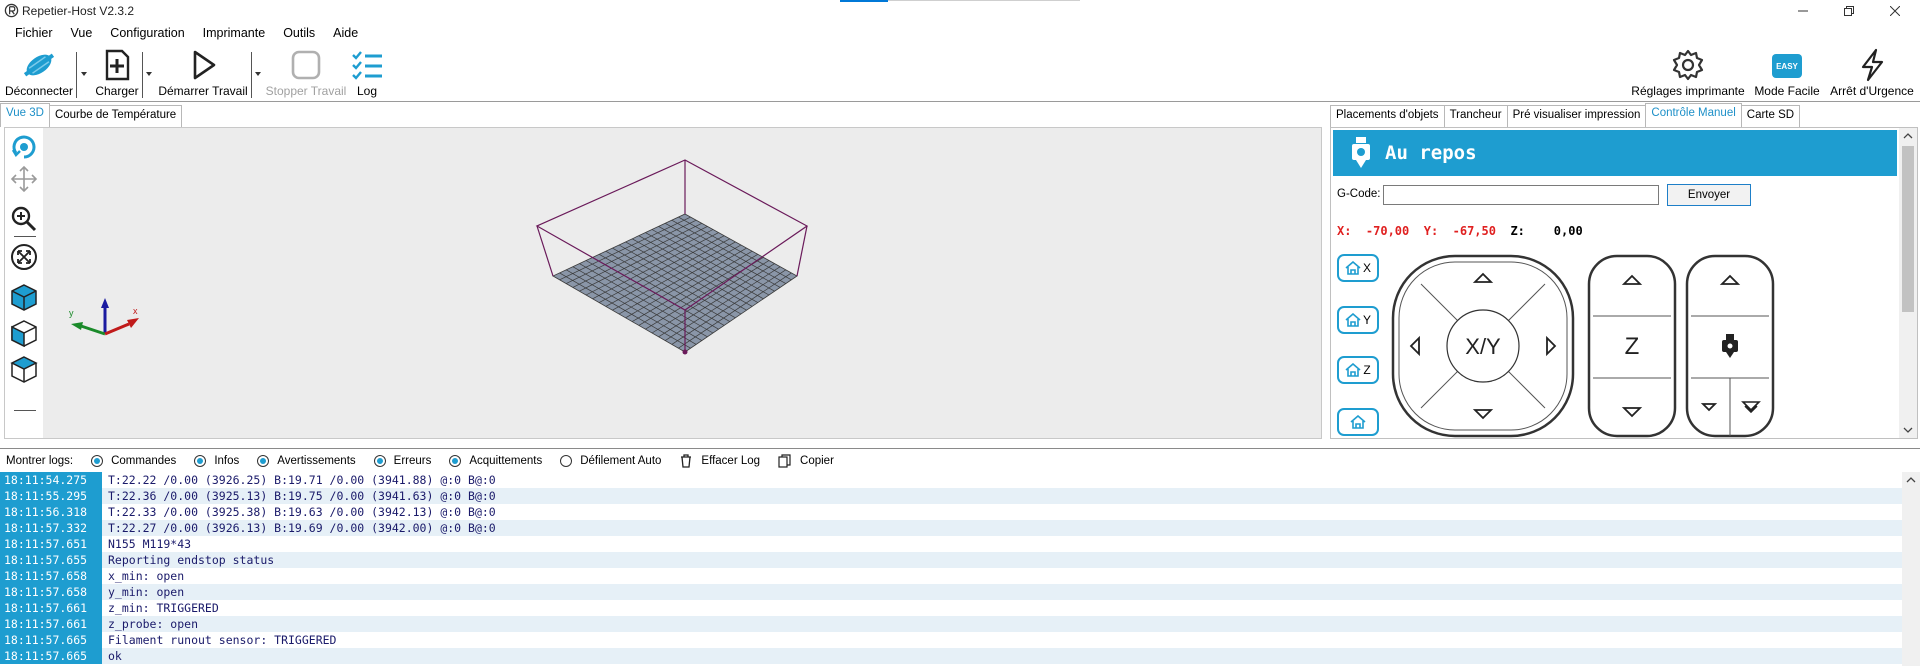 Image resolution: width=1920 pixels, height=666 pixels. Describe the element at coordinates (1358, 268) in the screenshot. I see `home-x-button: X` at that location.